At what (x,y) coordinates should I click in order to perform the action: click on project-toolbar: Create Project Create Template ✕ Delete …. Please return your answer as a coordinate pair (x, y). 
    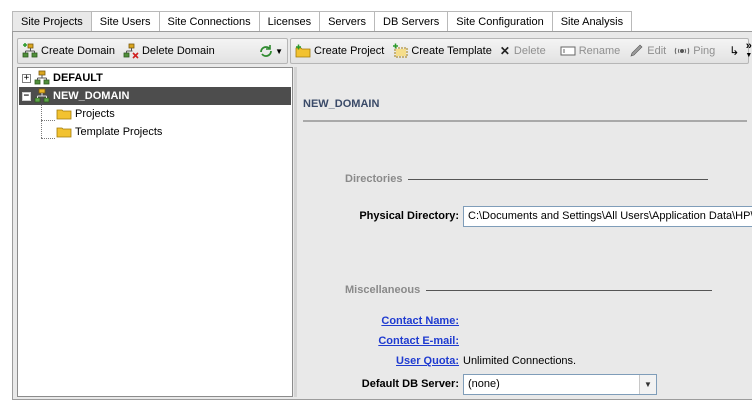
    Looking at the image, I should click on (521, 51).